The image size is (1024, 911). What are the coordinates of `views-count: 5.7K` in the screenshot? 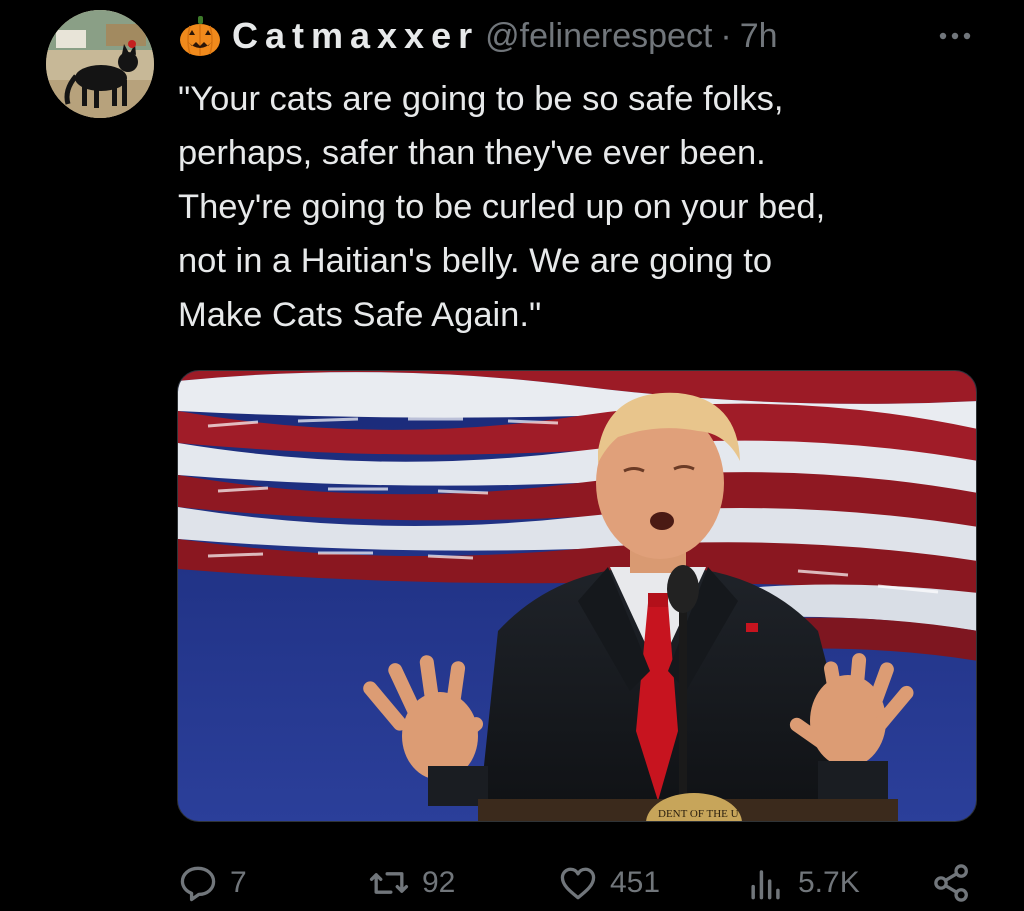 It's located at (829, 882).